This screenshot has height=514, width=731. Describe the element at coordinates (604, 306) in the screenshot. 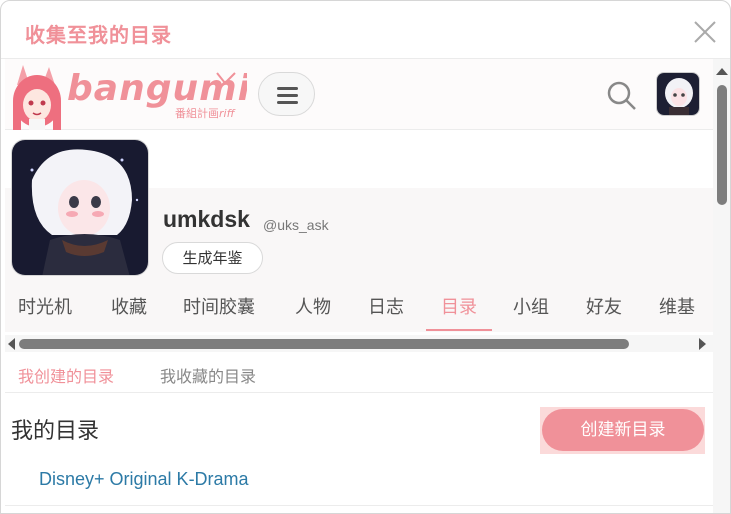

I see `tab-friends: 好友` at that location.